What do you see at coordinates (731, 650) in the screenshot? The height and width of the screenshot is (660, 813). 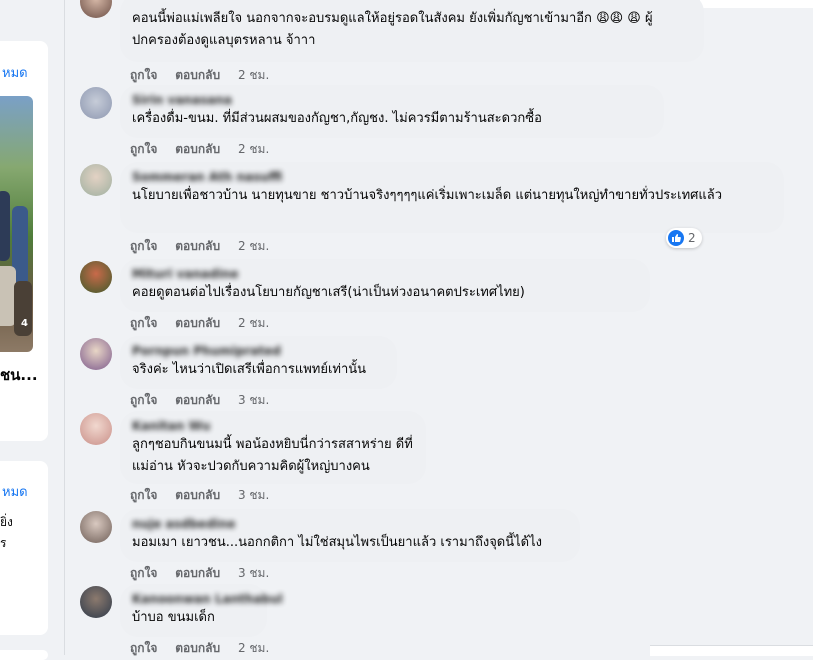 I see `chat-panel-edge` at bounding box center [731, 650].